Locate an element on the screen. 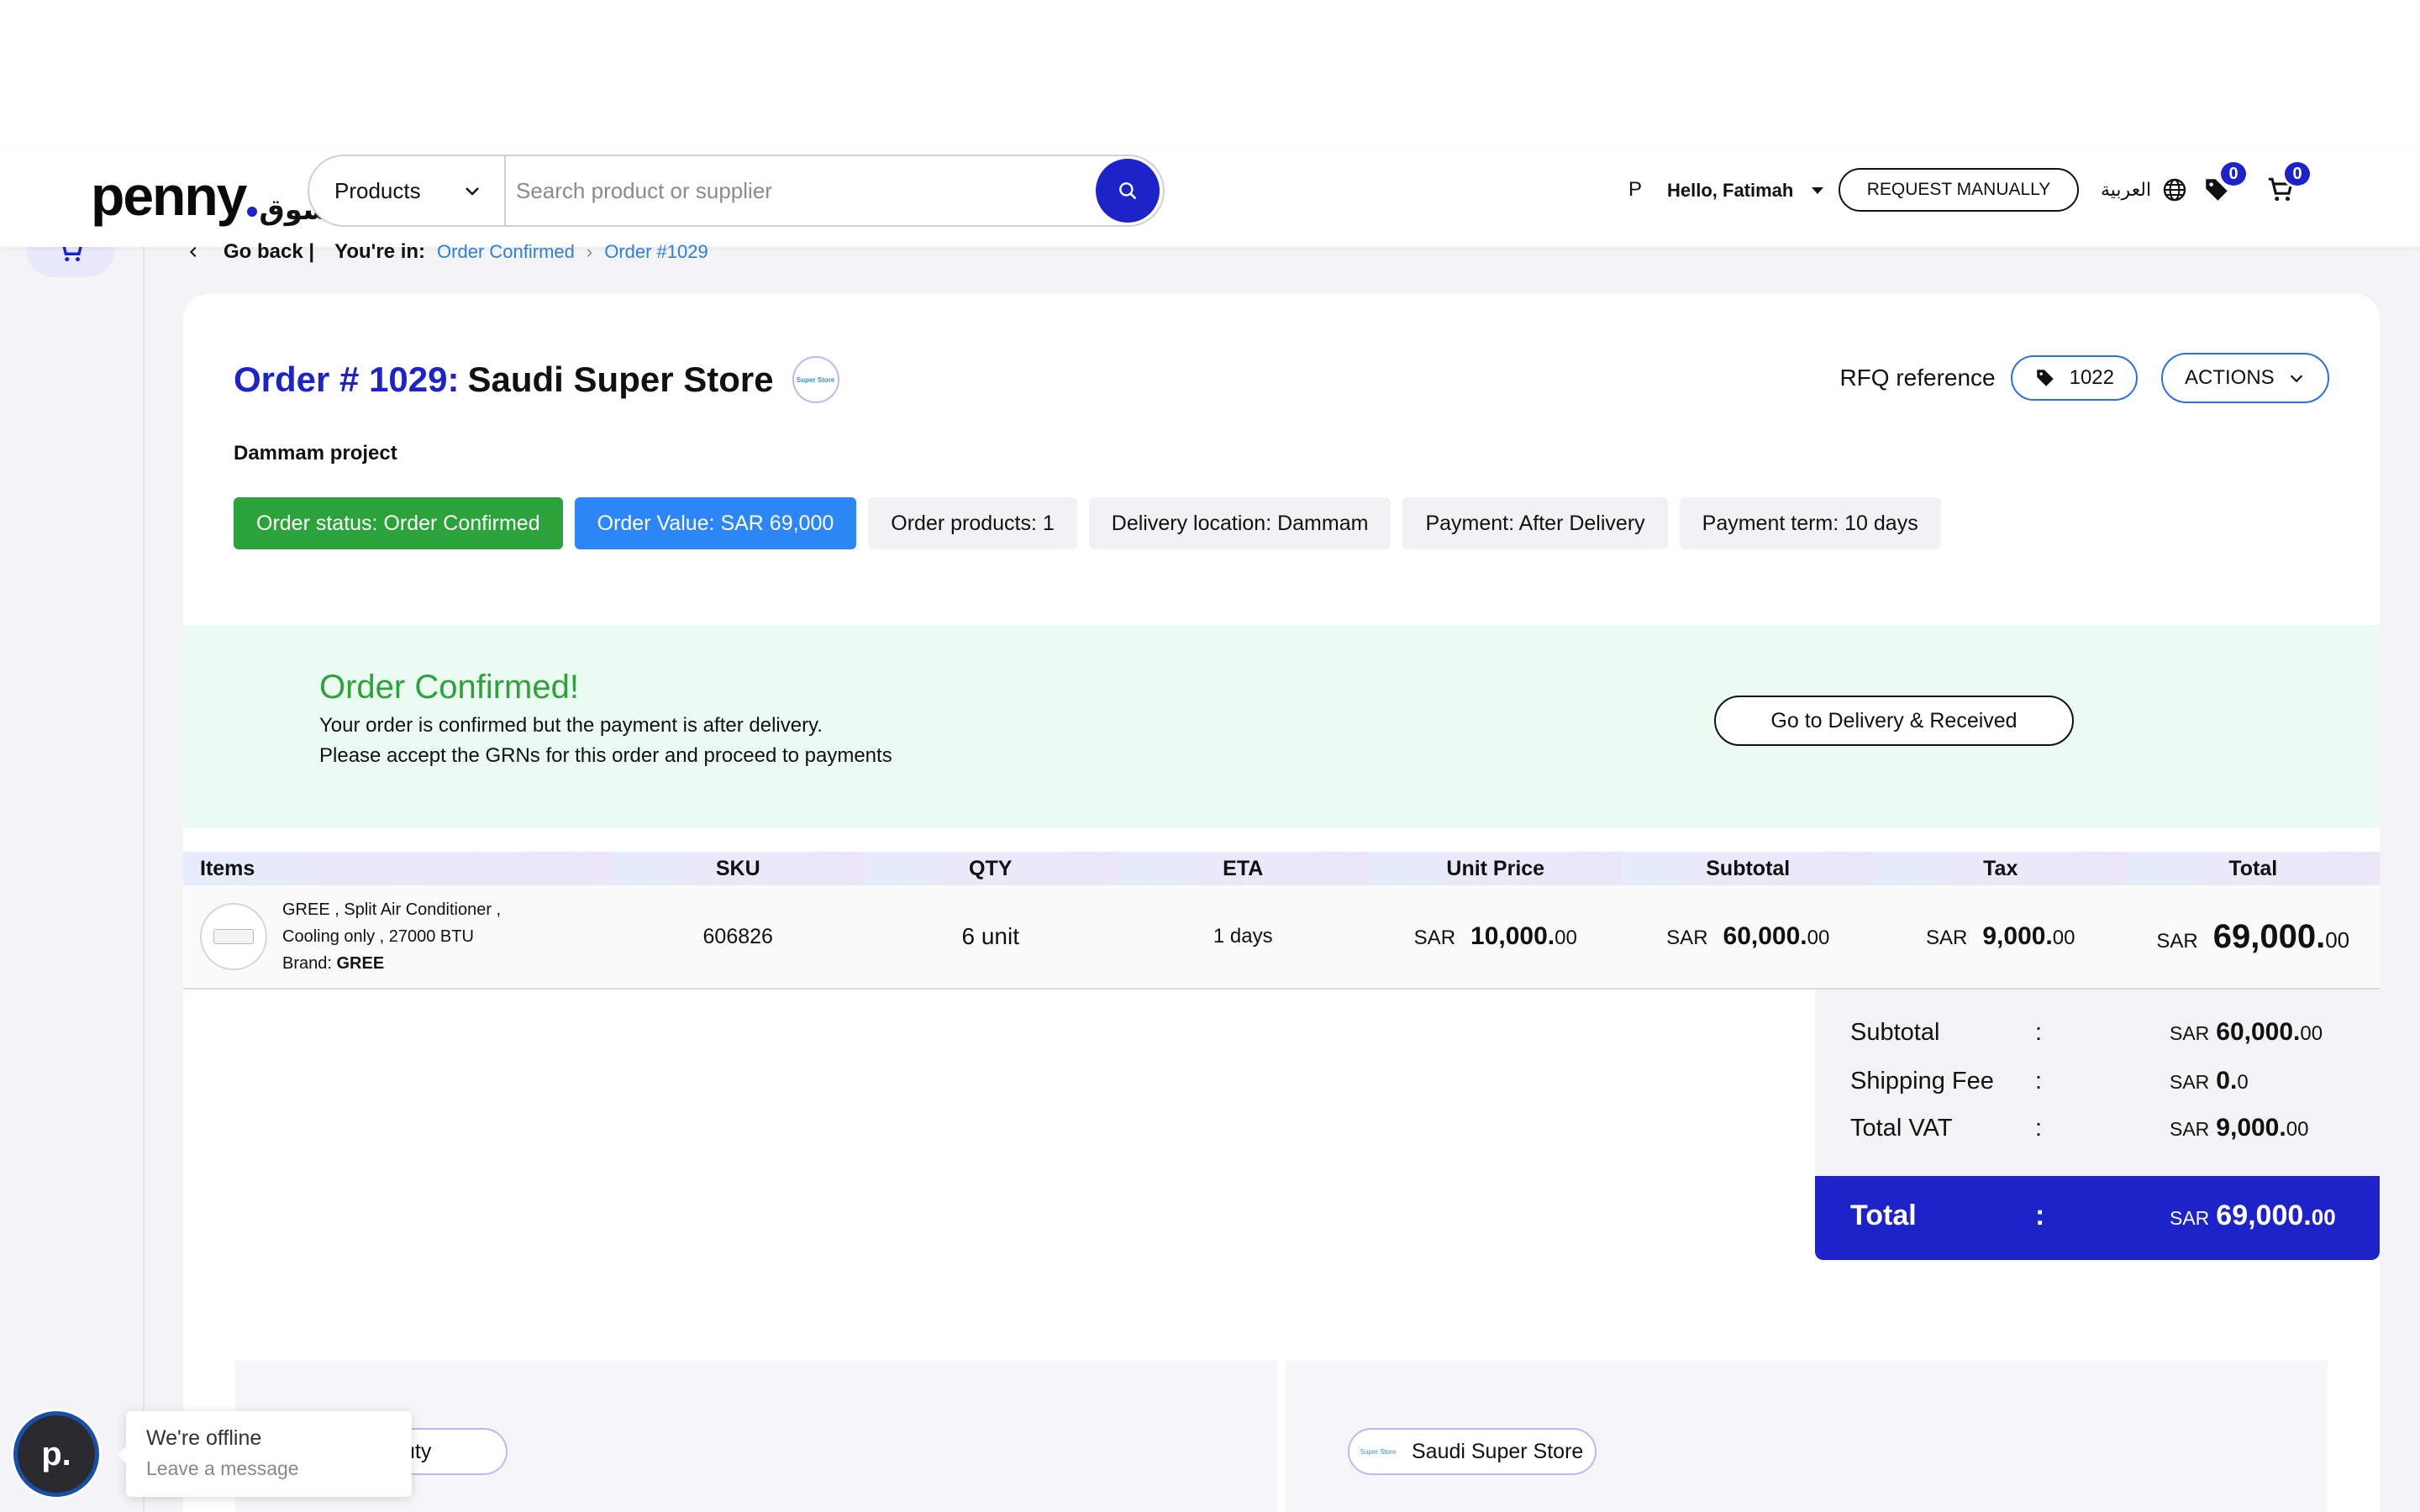 The width and height of the screenshot is (2420, 1512). summary-total-dec: 00 is located at coordinates (2324, 1217).